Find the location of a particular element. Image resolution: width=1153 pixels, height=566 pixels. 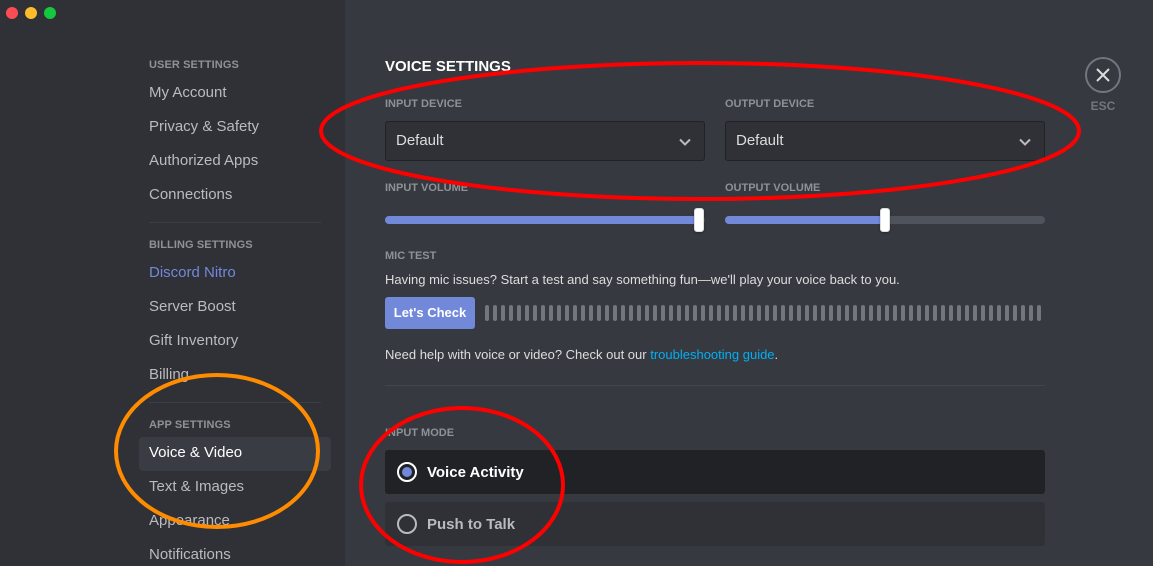

window-minimize-button is located at coordinates (31, 13).